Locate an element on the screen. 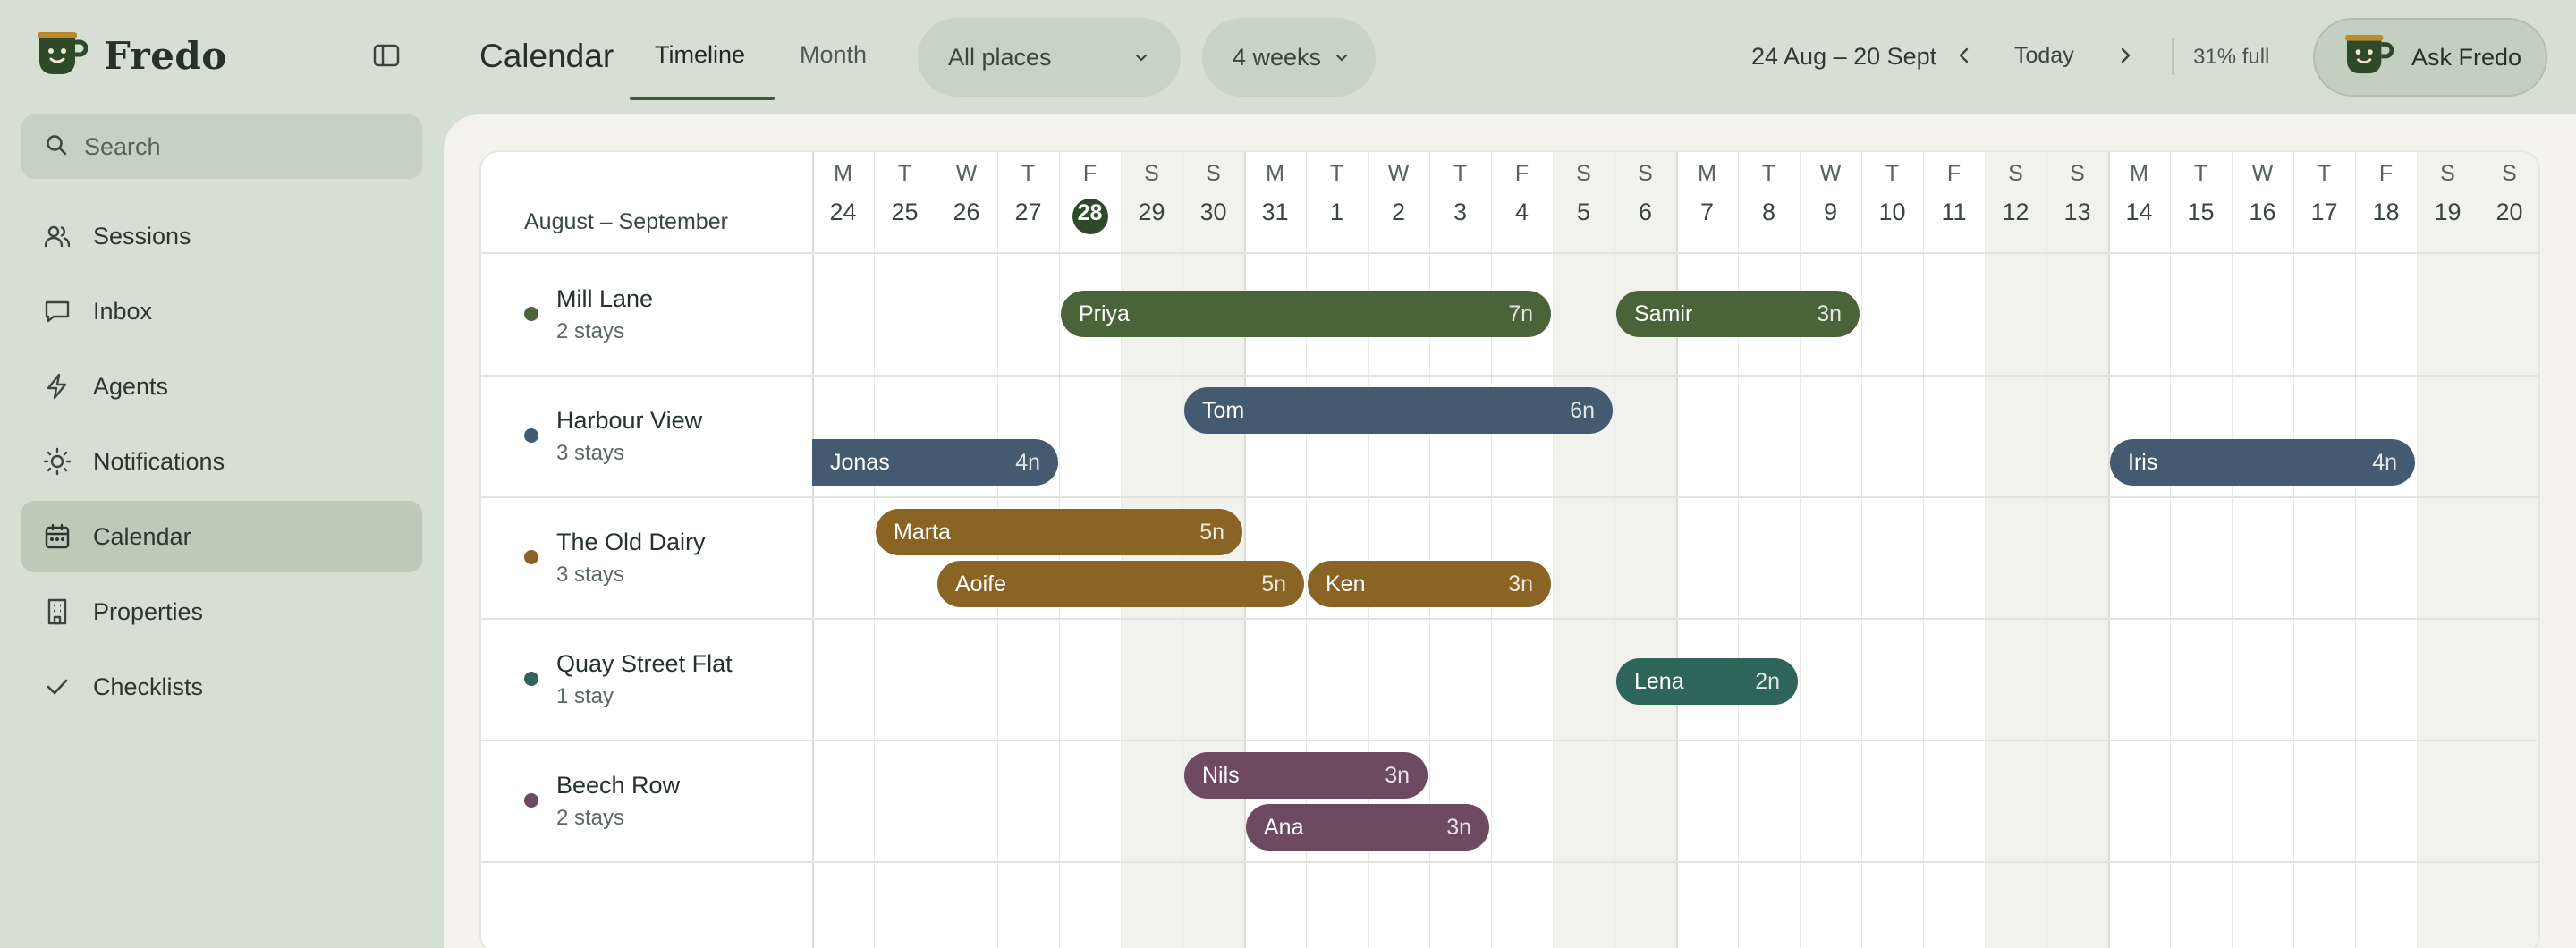 Image resolution: width=2576 pixels, height=948 pixels. day-number: 4 is located at coordinates (1522, 212).